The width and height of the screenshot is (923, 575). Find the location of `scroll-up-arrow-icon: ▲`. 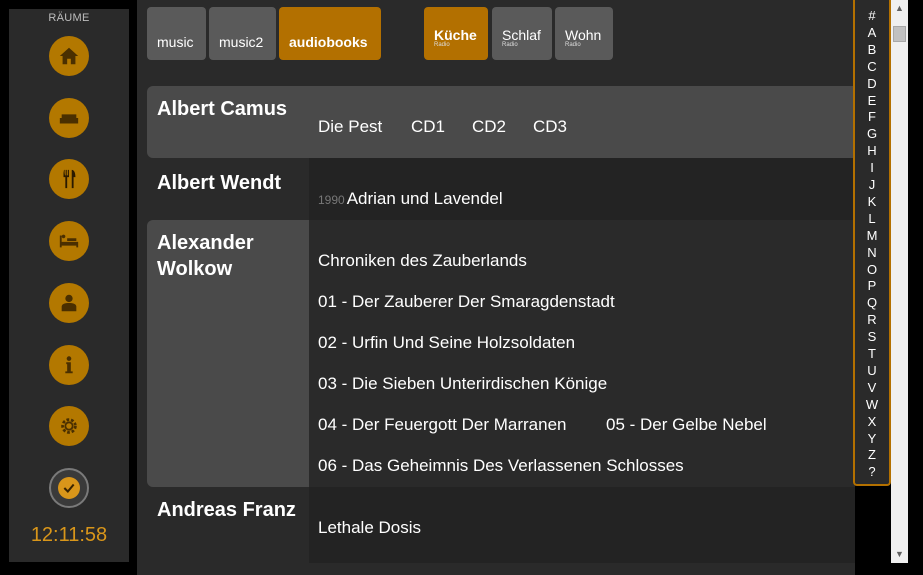

scroll-up-arrow-icon: ▲ is located at coordinates (899, 8).